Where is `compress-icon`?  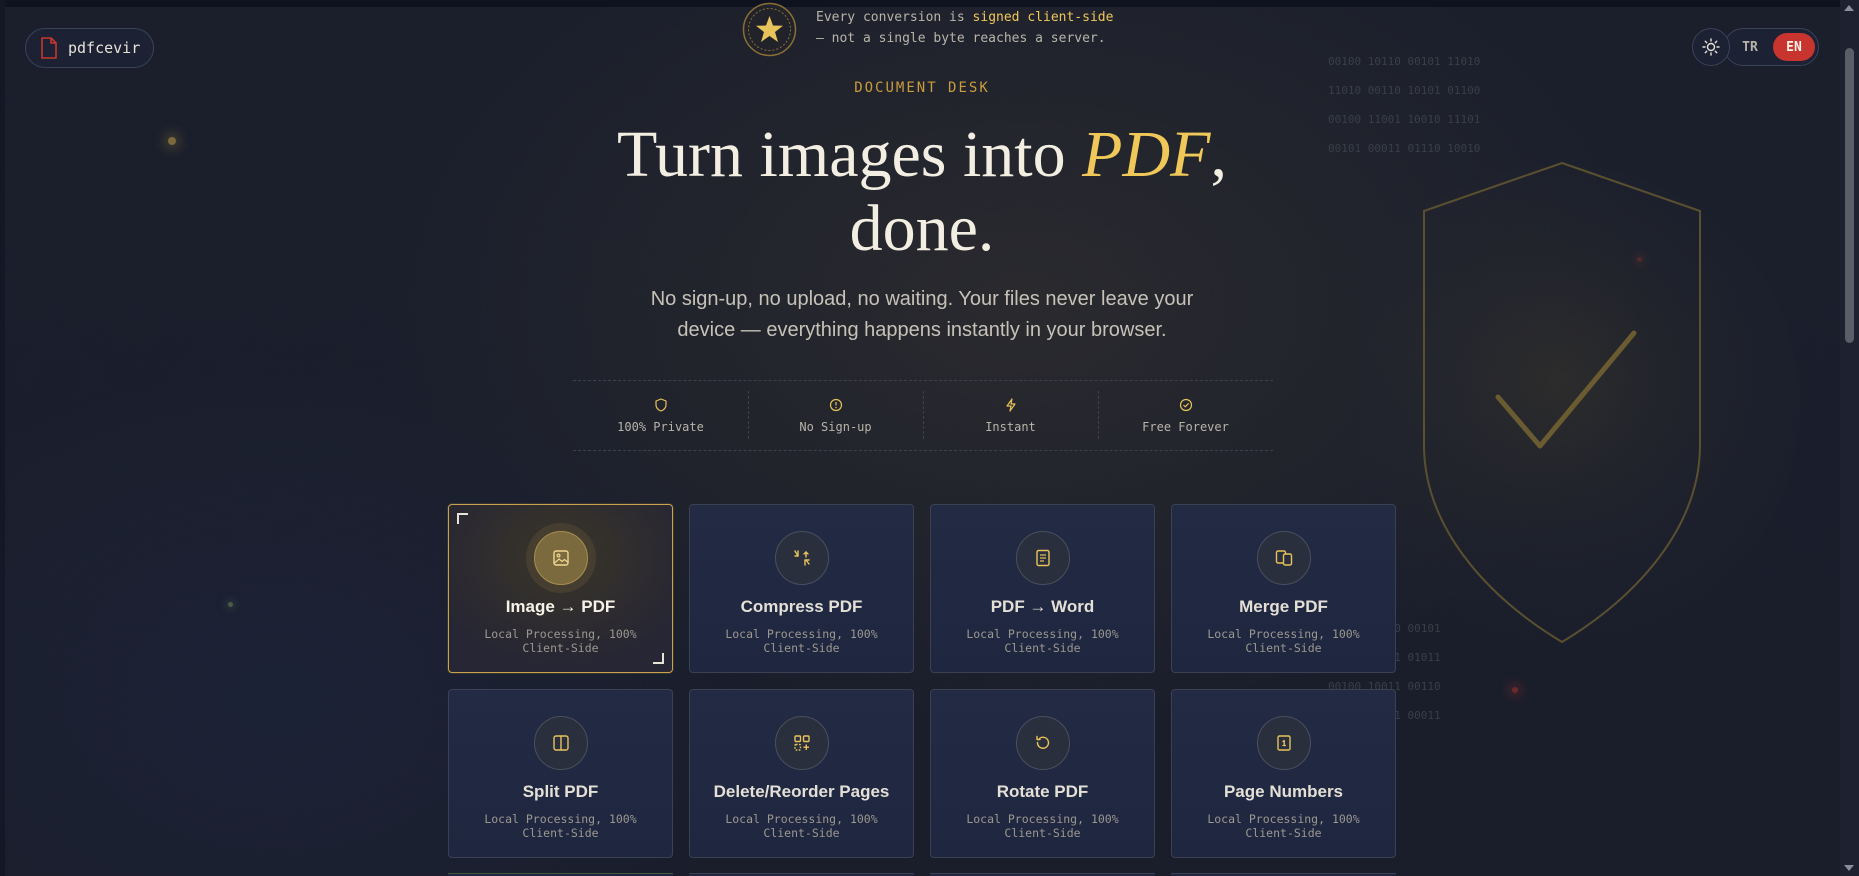 compress-icon is located at coordinates (801, 558).